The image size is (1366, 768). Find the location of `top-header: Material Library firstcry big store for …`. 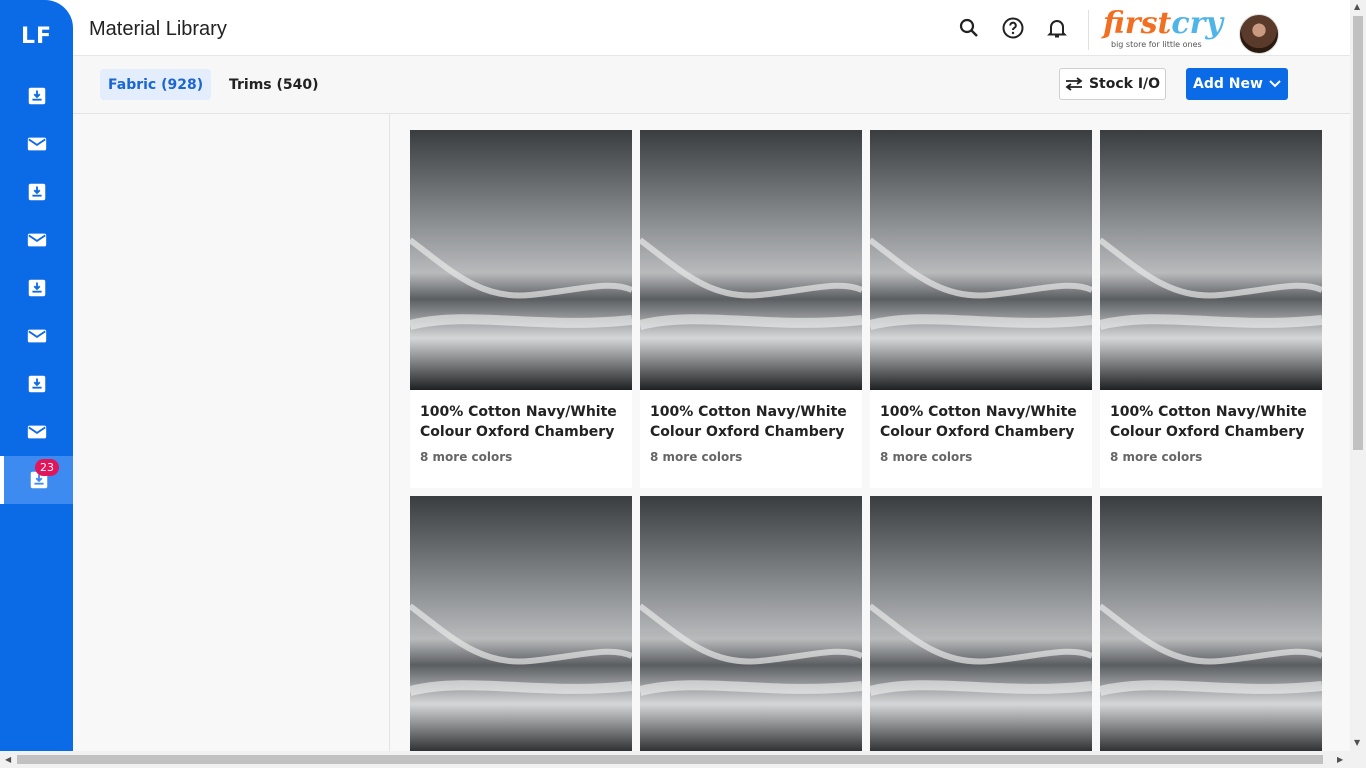

top-header: Material Library firstcry big store for … is located at coordinates (711, 28).